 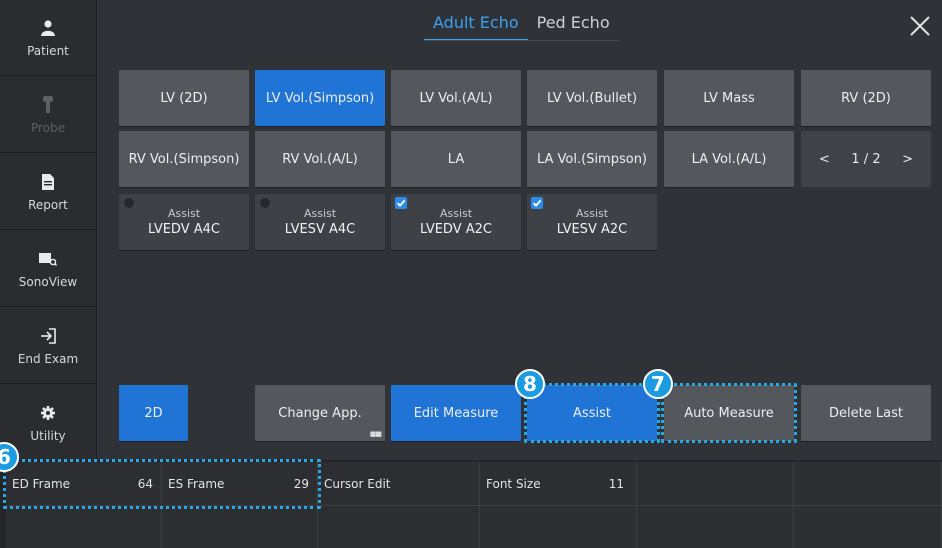 What do you see at coordinates (824, 159) in the screenshot?
I see `prev-page-button: <` at bounding box center [824, 159].